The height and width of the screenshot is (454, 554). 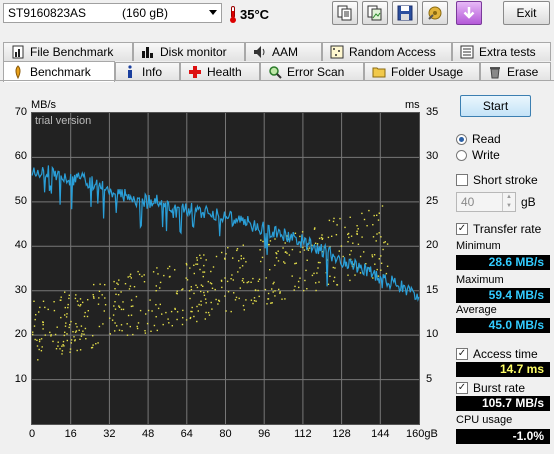 I want to click on exit-button: Exit, so click(x=526, y=13).